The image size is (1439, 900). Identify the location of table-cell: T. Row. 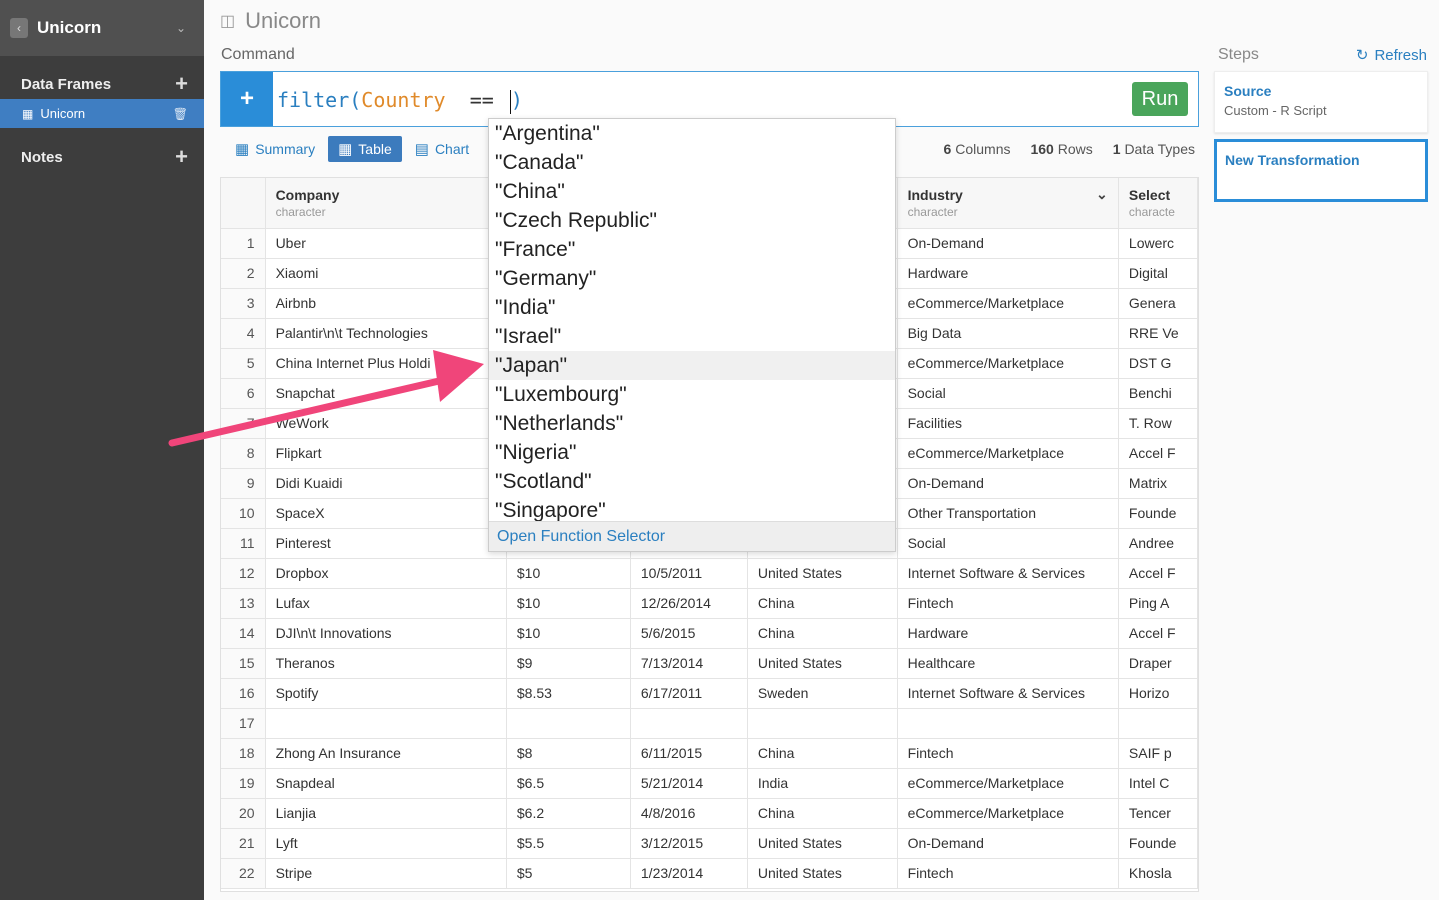
(1158, 423).